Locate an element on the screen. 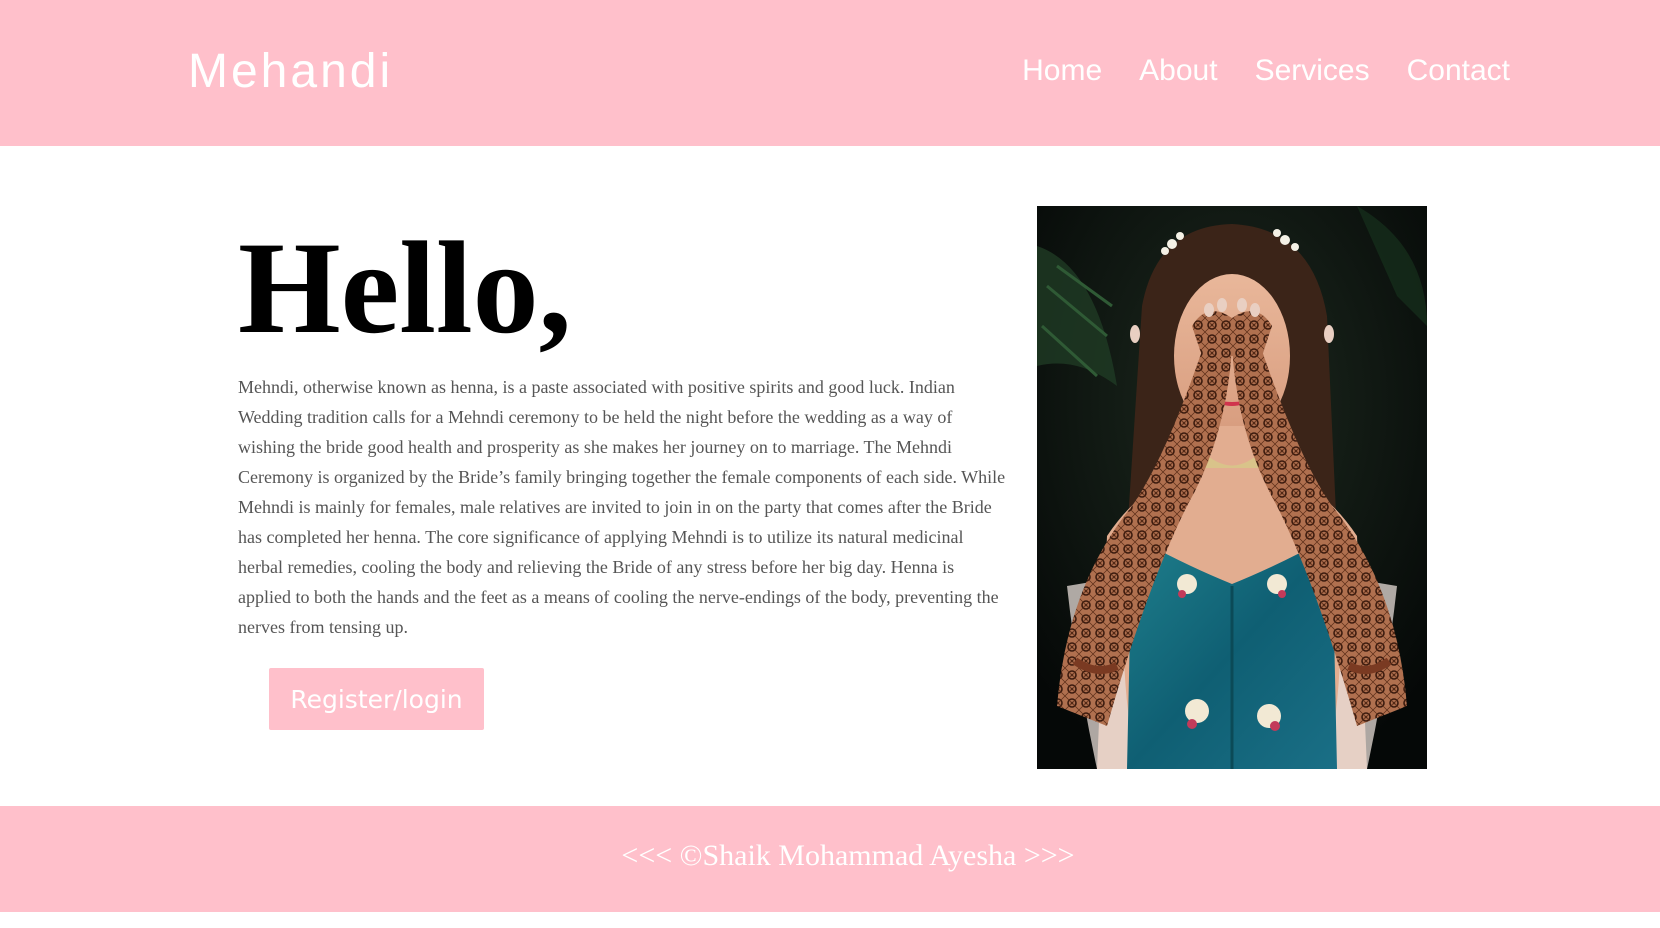 This screenshot has height=928, width=1660. site-footer: <<< ©Shaik Mohammad Ayesha >>> is located at coordinates (830, 859).